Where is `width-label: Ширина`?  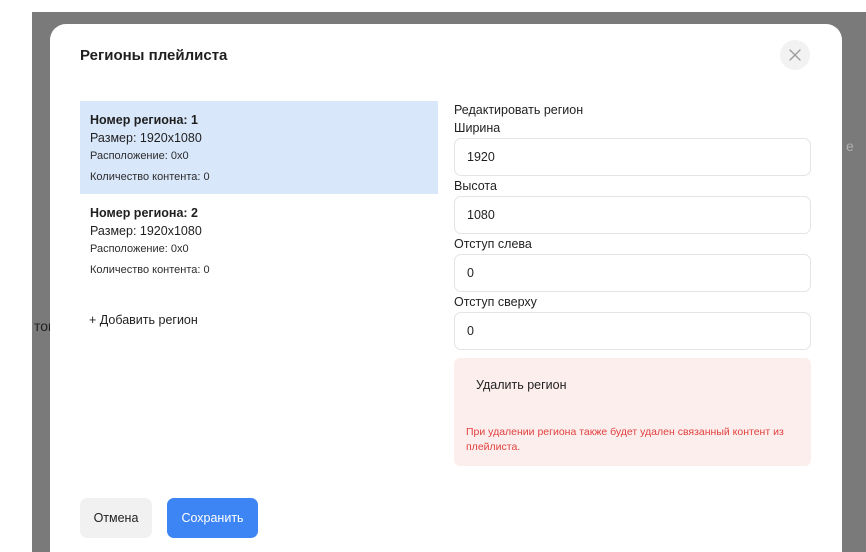
width-label: Ширина is located at coordinates (477, 128).